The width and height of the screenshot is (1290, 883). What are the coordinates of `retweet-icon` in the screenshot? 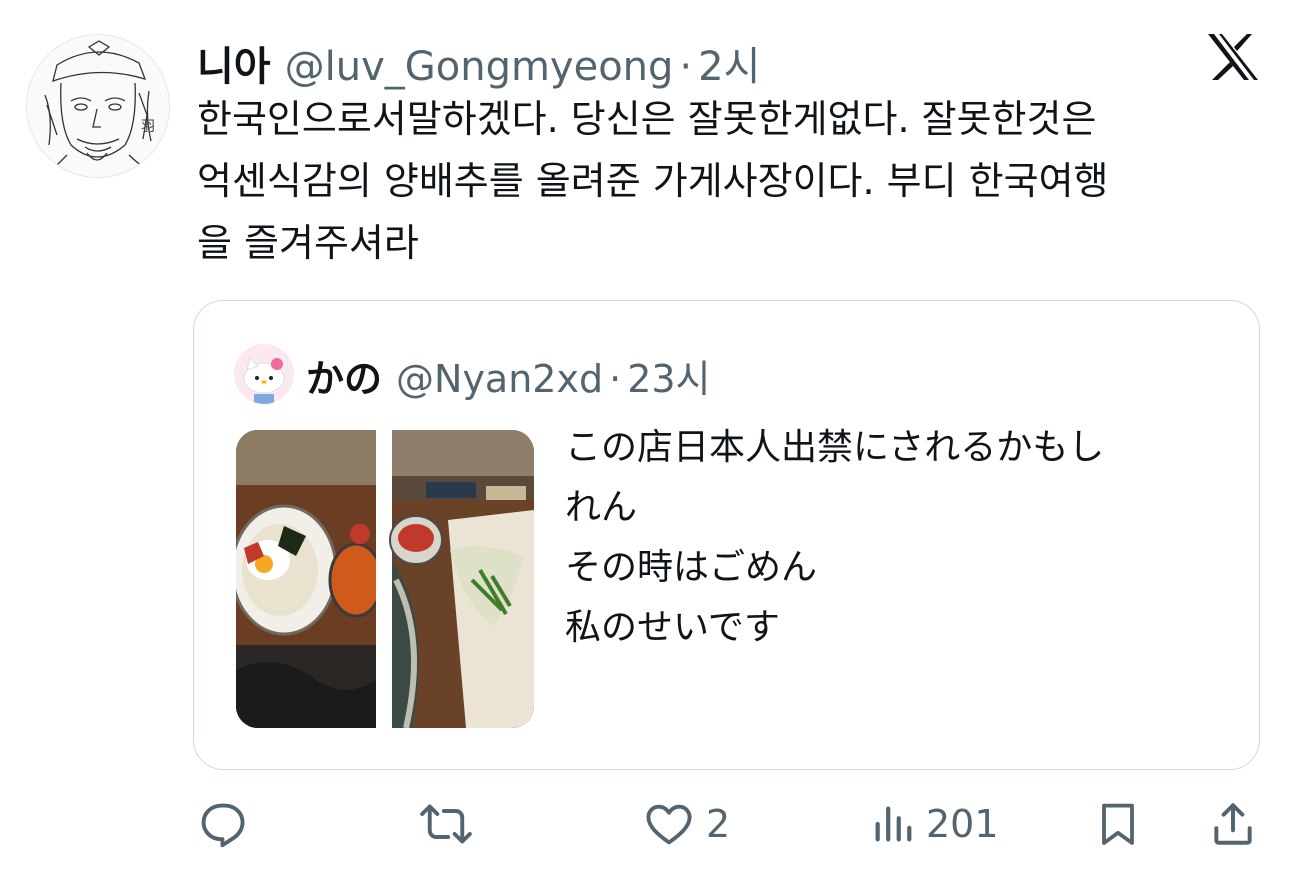 It's located at (446, 824).